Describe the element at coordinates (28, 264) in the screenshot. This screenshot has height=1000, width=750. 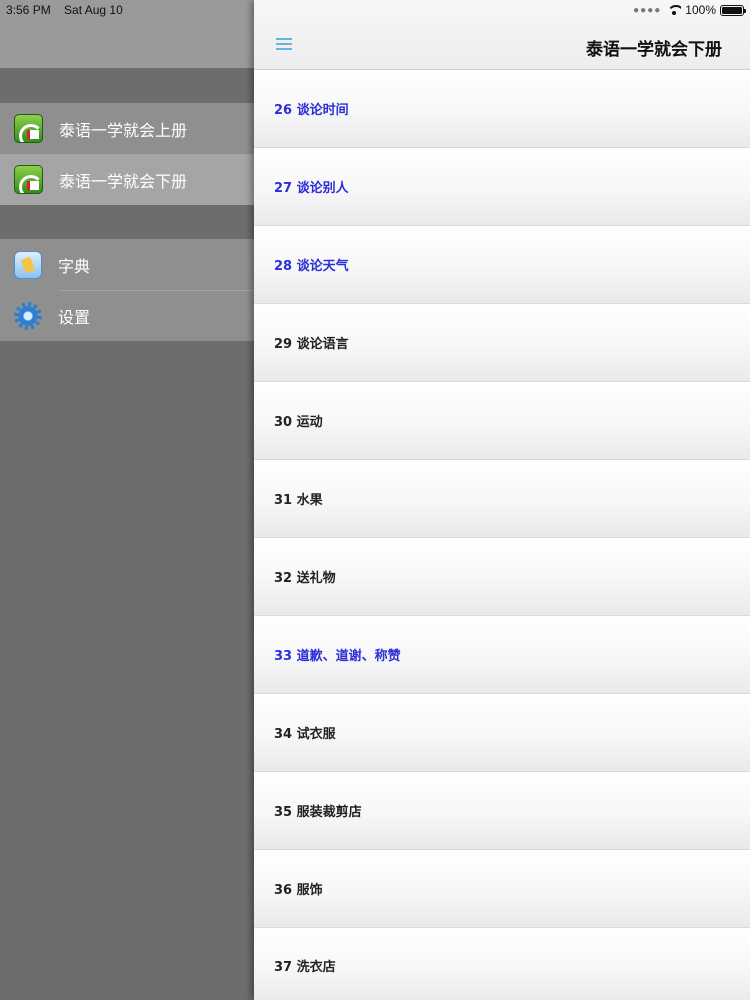
I see `dictionary-icon` at that location.